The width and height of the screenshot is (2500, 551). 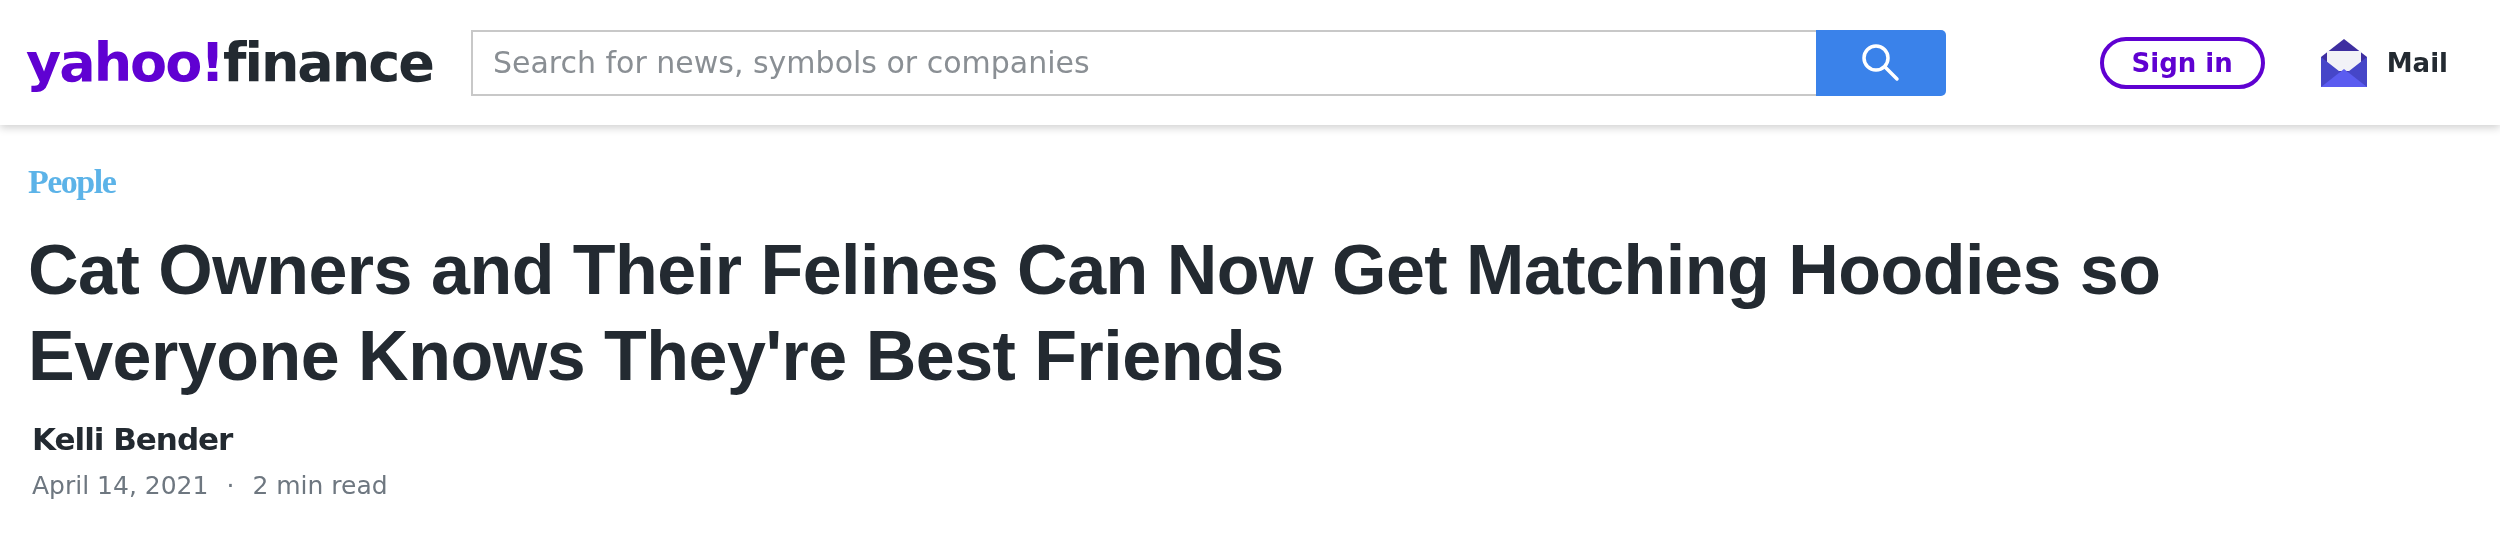 I want to click on author-name: Kelli Bender, so click(x=132, y=439).